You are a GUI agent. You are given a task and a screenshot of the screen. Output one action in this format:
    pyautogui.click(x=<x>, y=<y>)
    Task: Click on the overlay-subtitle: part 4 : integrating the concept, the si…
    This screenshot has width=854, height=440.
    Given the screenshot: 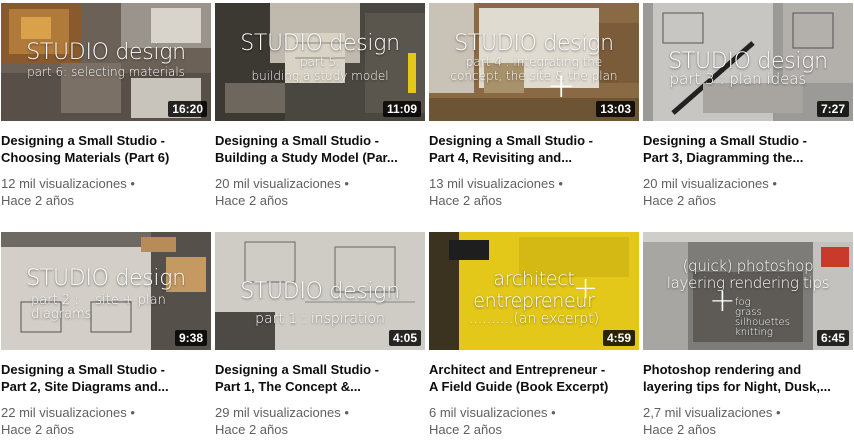 What is the action you would take?
    pyautogui.click(x=534, y=69)
    